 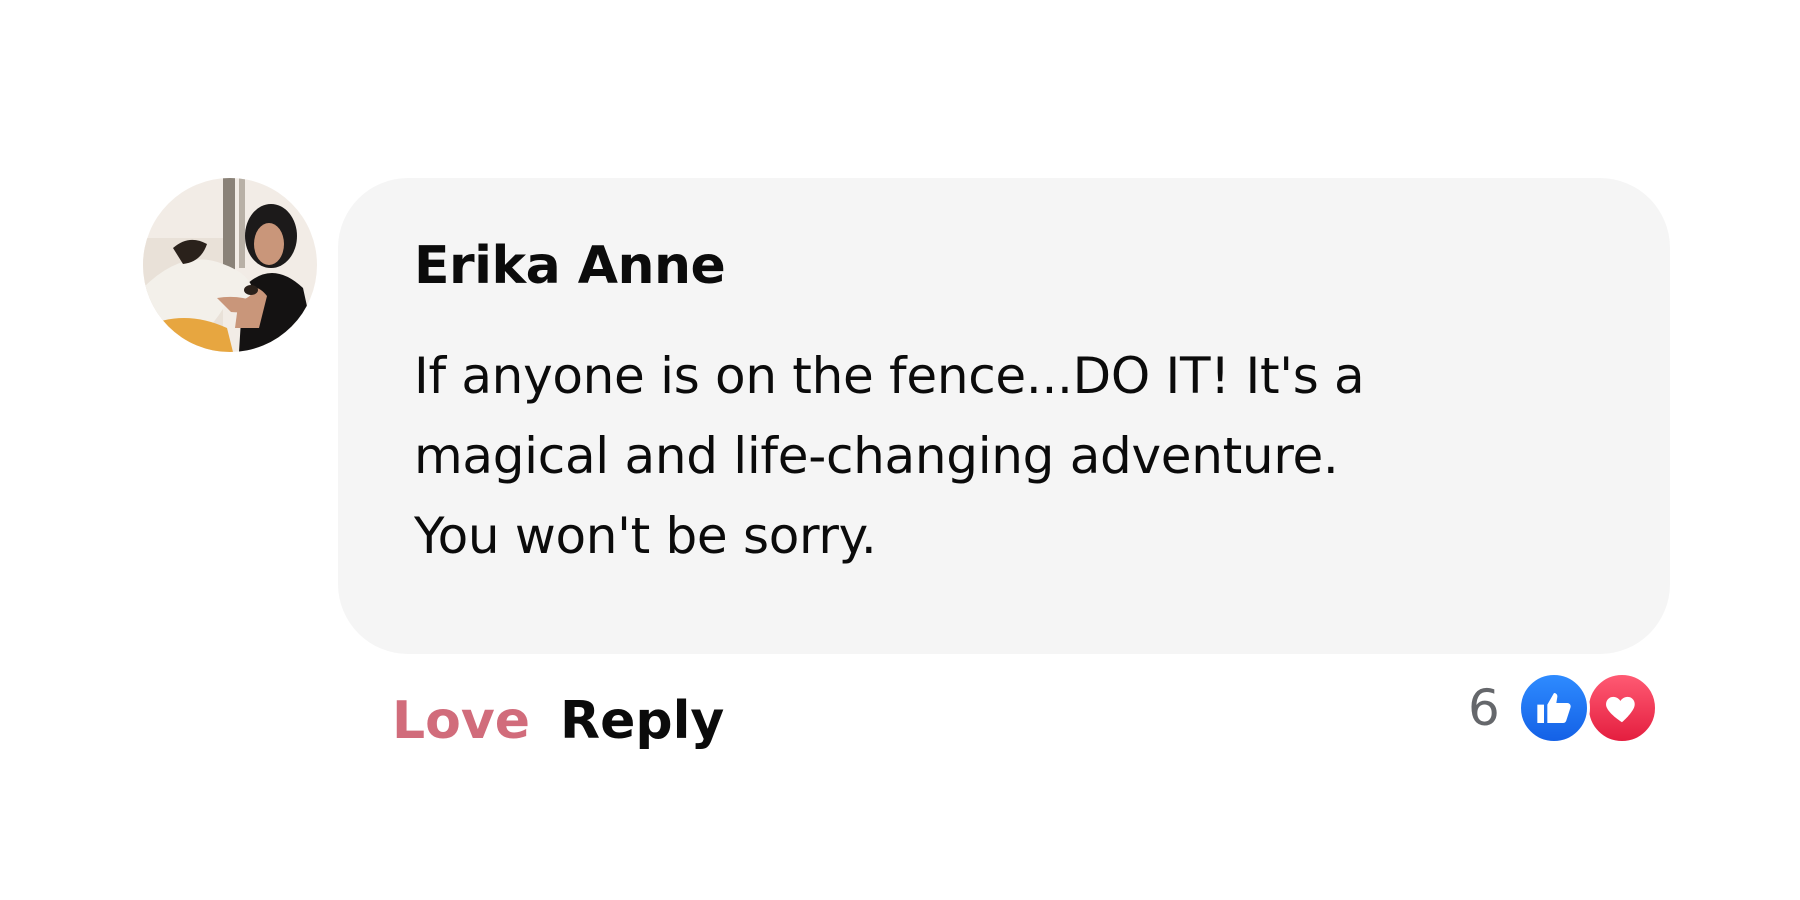 What do you see at coordinates (1484, 708) in the screenshot?
I see `reaction-count: 6` at bounding box center [1484, 708].